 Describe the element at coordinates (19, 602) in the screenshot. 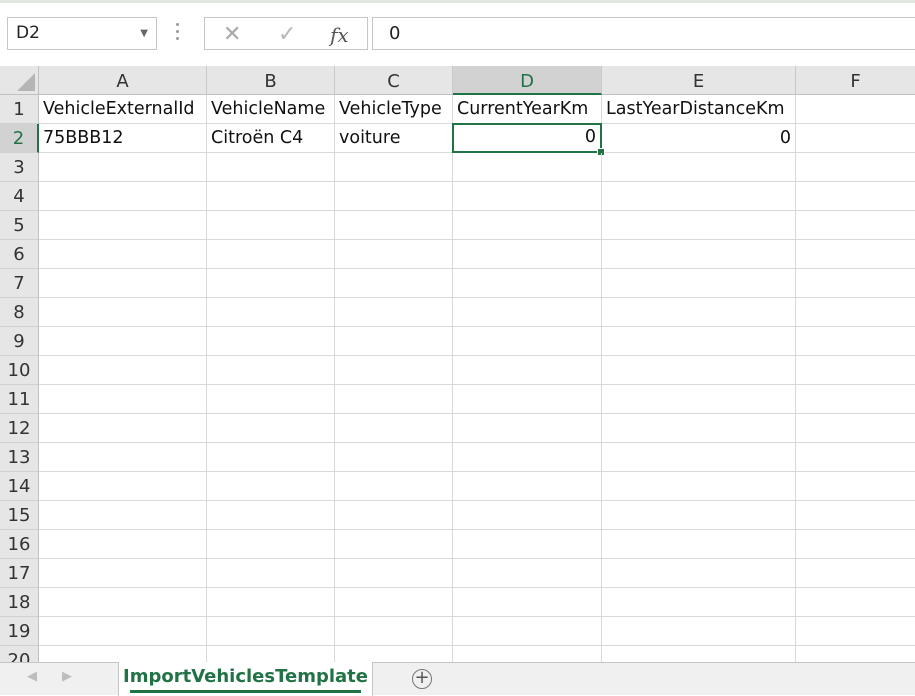

I see `row-header: 18` at that location.